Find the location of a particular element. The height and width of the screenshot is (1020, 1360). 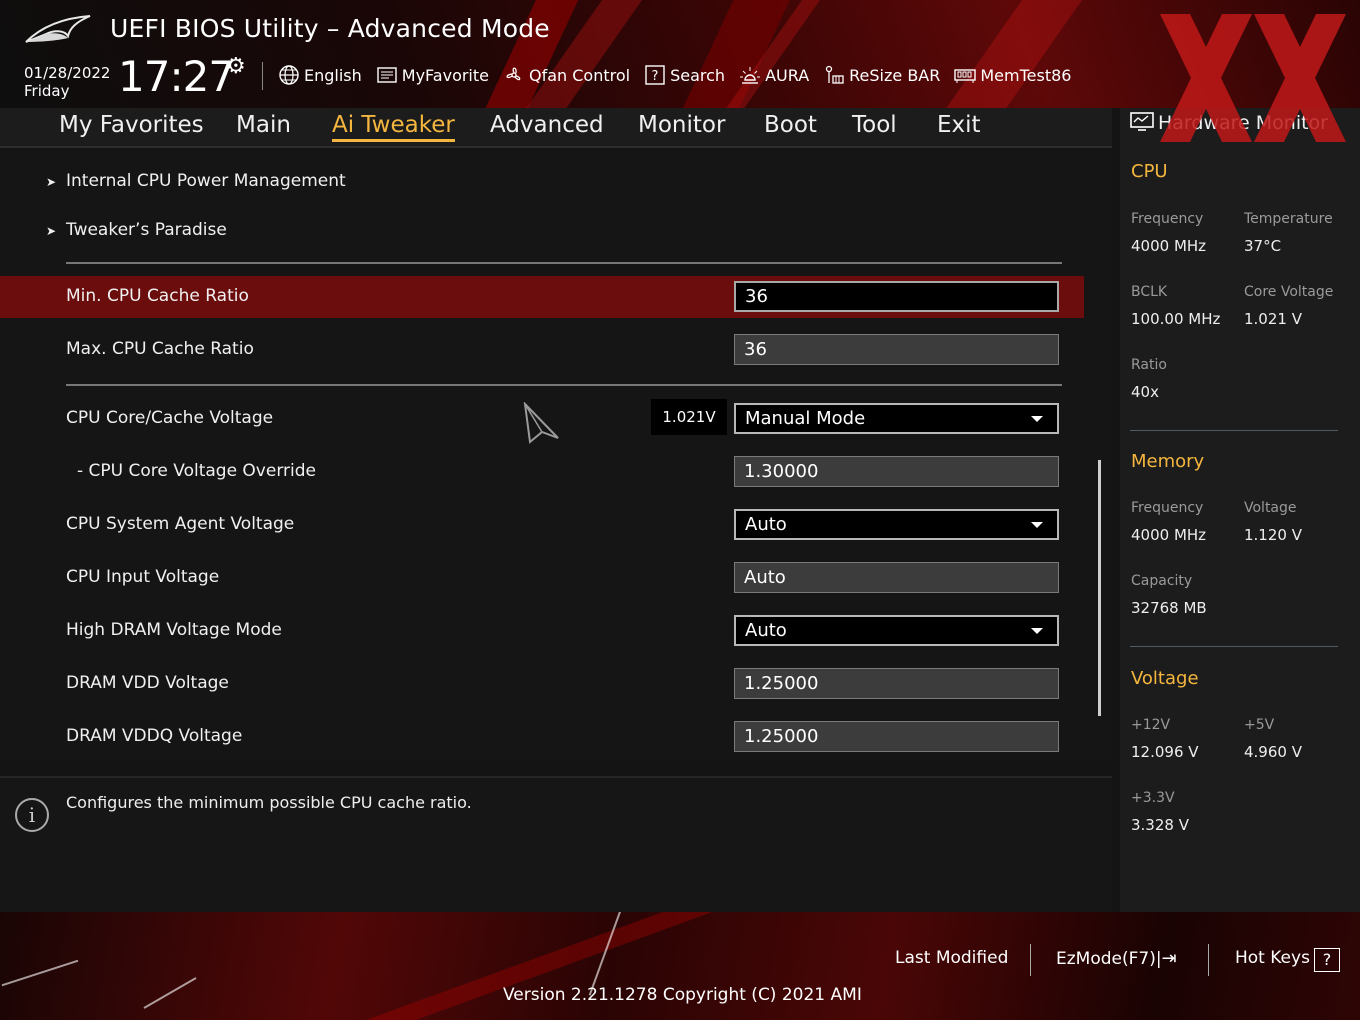

cpu-core-cache-voltage-dropdown: Manual Mode is located at coordinates (896, 418).